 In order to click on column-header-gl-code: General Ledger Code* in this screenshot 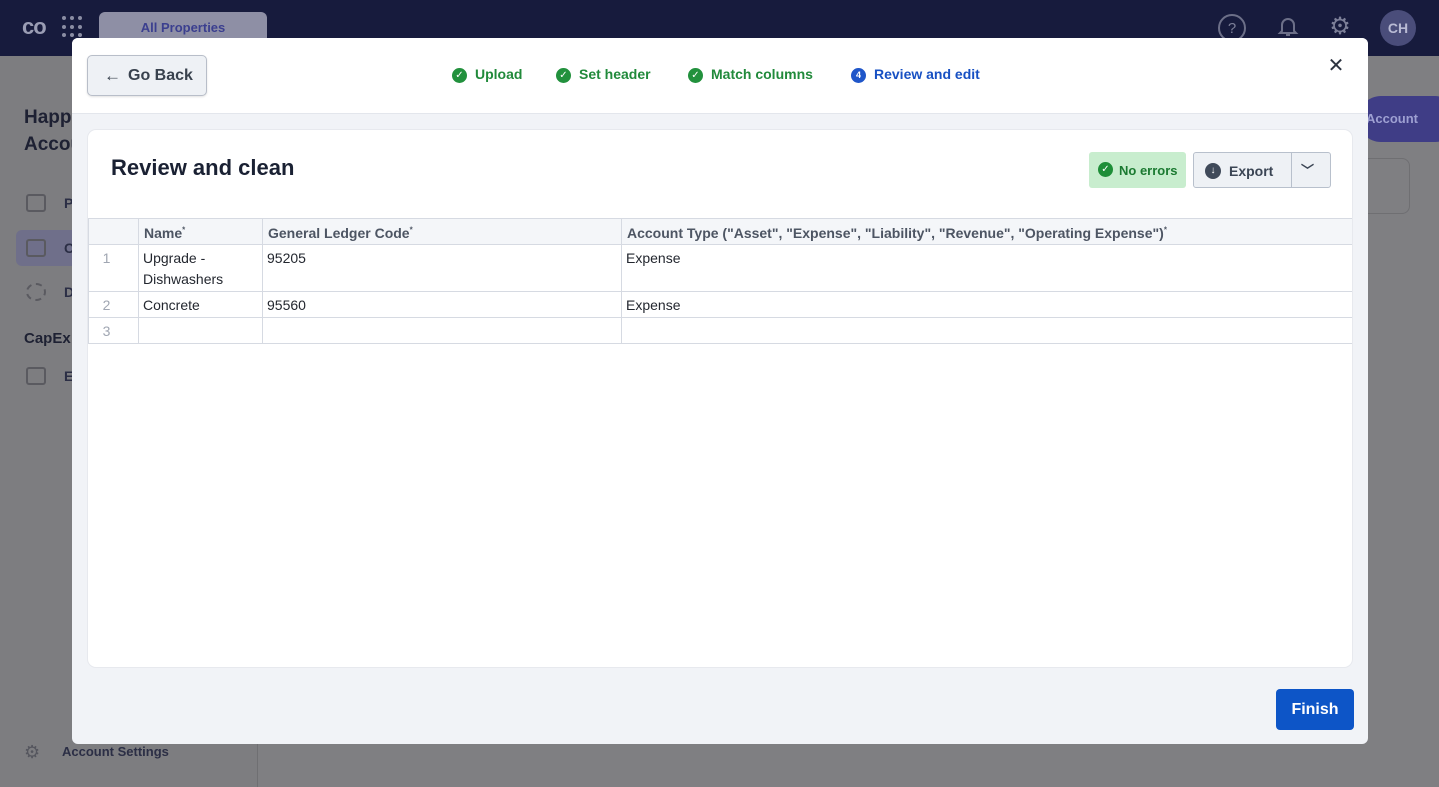, I will do `click(442, 231)`.